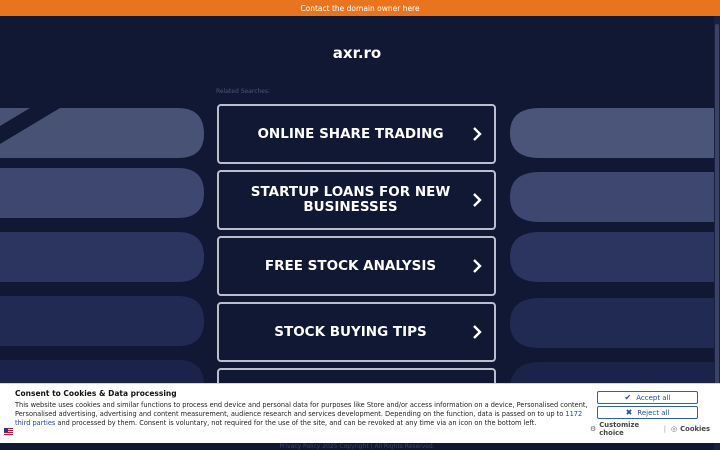 The image size is (720, 450). I want to click on search-result-label-line1: FREE STOCK ANALYSIS, so click(350, 265).